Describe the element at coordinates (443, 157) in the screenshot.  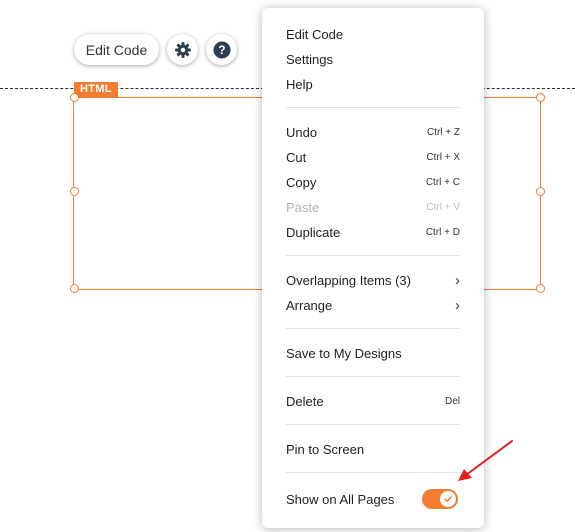
I see `menu-item-shortcut: Ctrl + X` at that location.